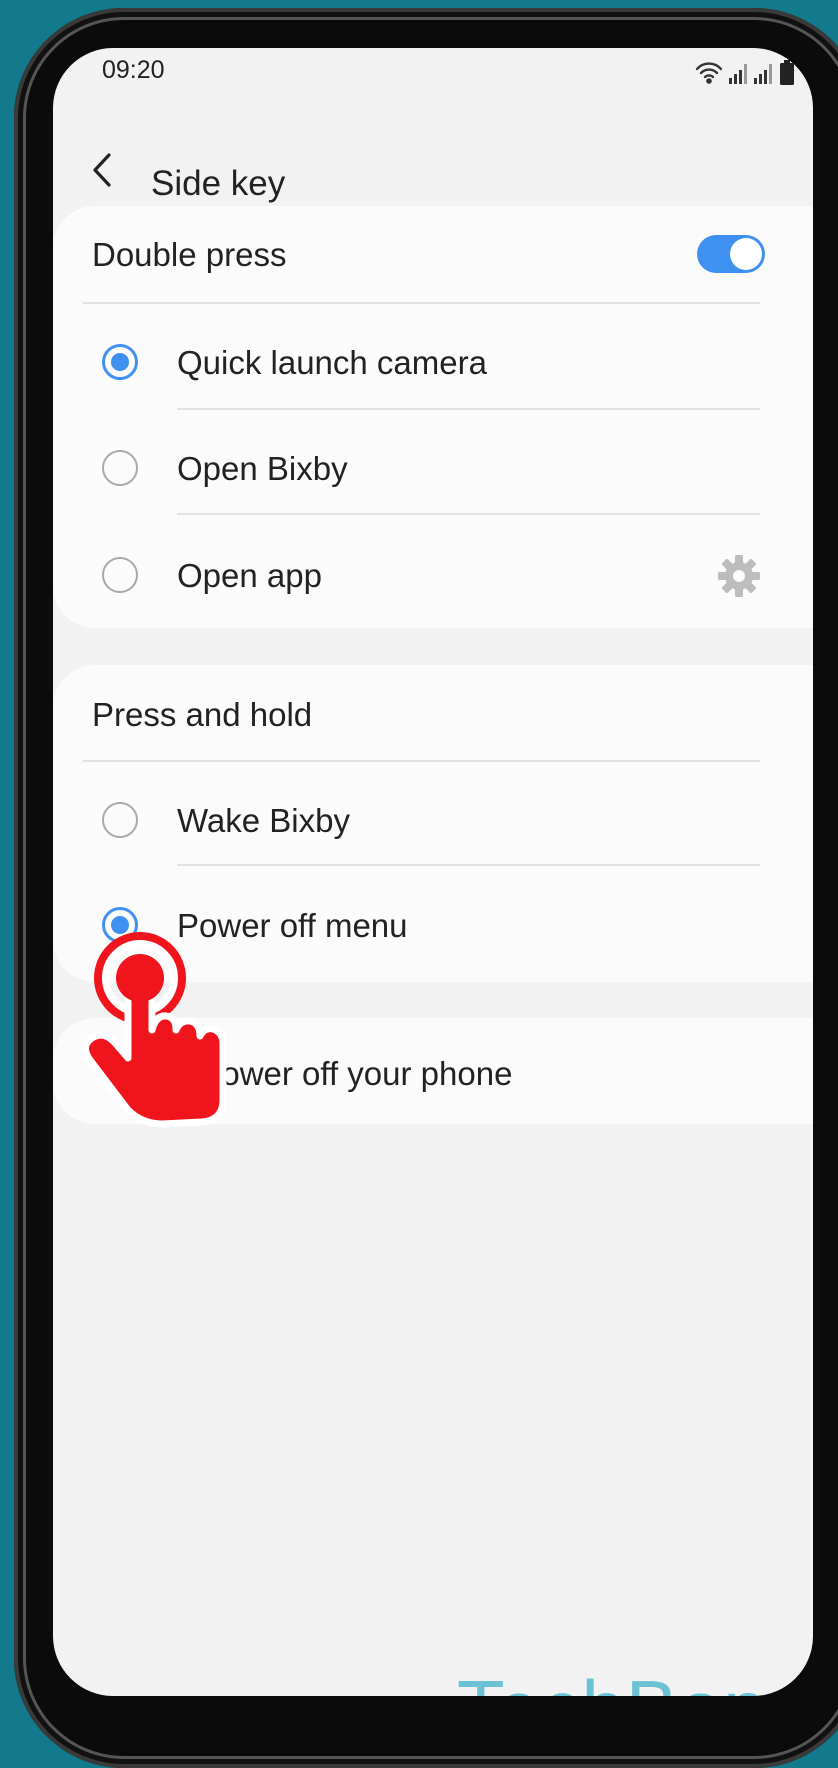 This screenshot has width=838, height=1768. Describe the element at coordinates (104, 170) in the screenshot. I see `back-arrow-icon` at that location.